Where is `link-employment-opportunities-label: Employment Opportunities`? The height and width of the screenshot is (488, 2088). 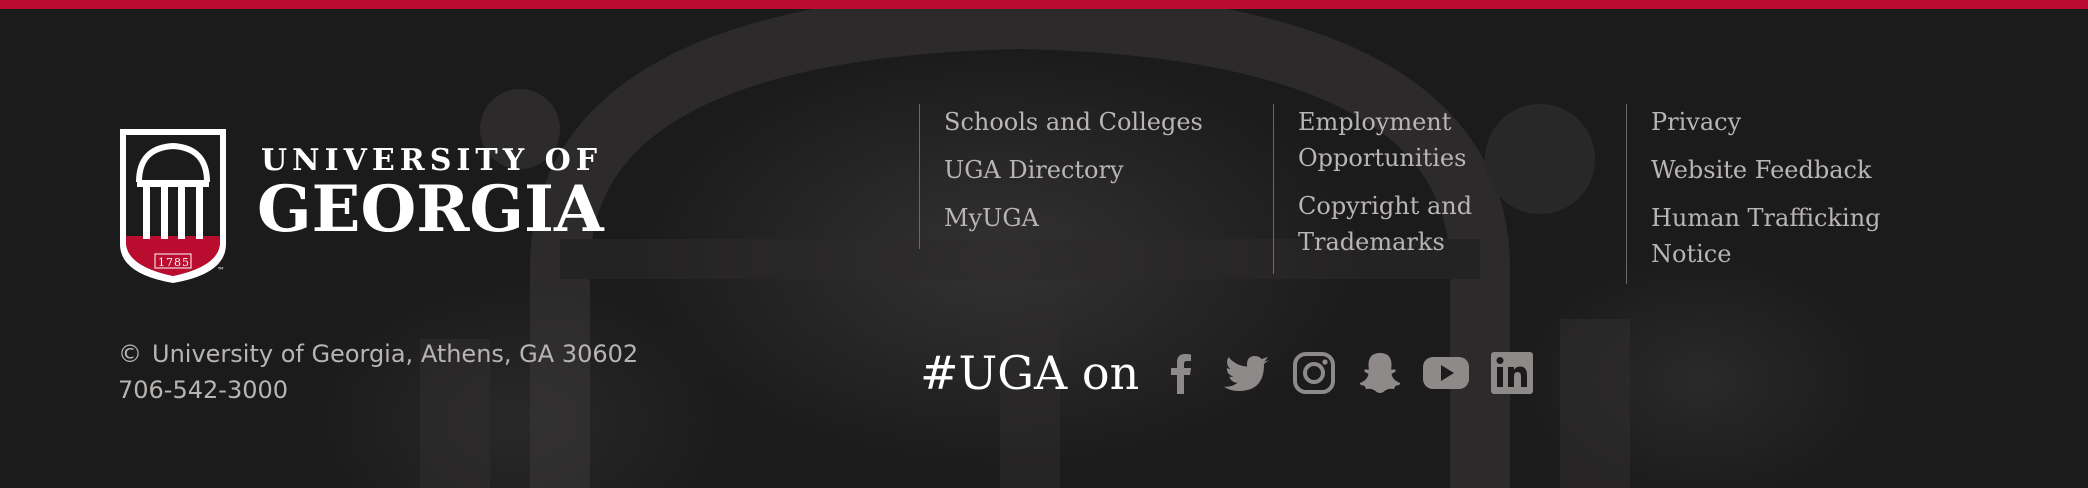 link-employment-opportunities-label: Employment Opportunities is located at coordinates (1382, 140).